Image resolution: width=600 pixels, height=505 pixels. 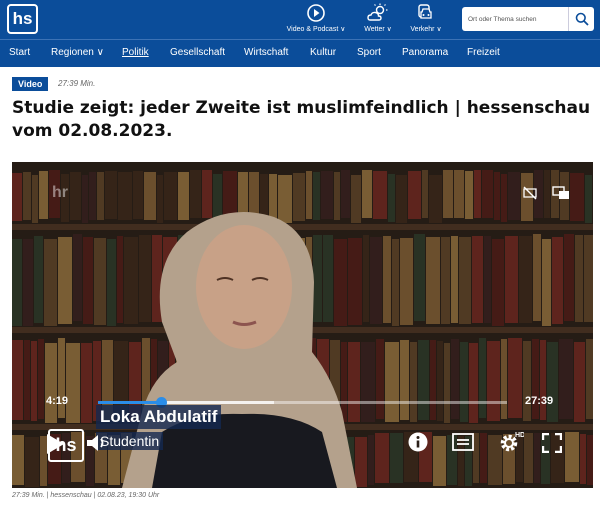 What do you see at coordinates (159, 417) in the screenshot?
I see `lower-third-name: Loka Abdulatif` at bounding box center [159, 417].